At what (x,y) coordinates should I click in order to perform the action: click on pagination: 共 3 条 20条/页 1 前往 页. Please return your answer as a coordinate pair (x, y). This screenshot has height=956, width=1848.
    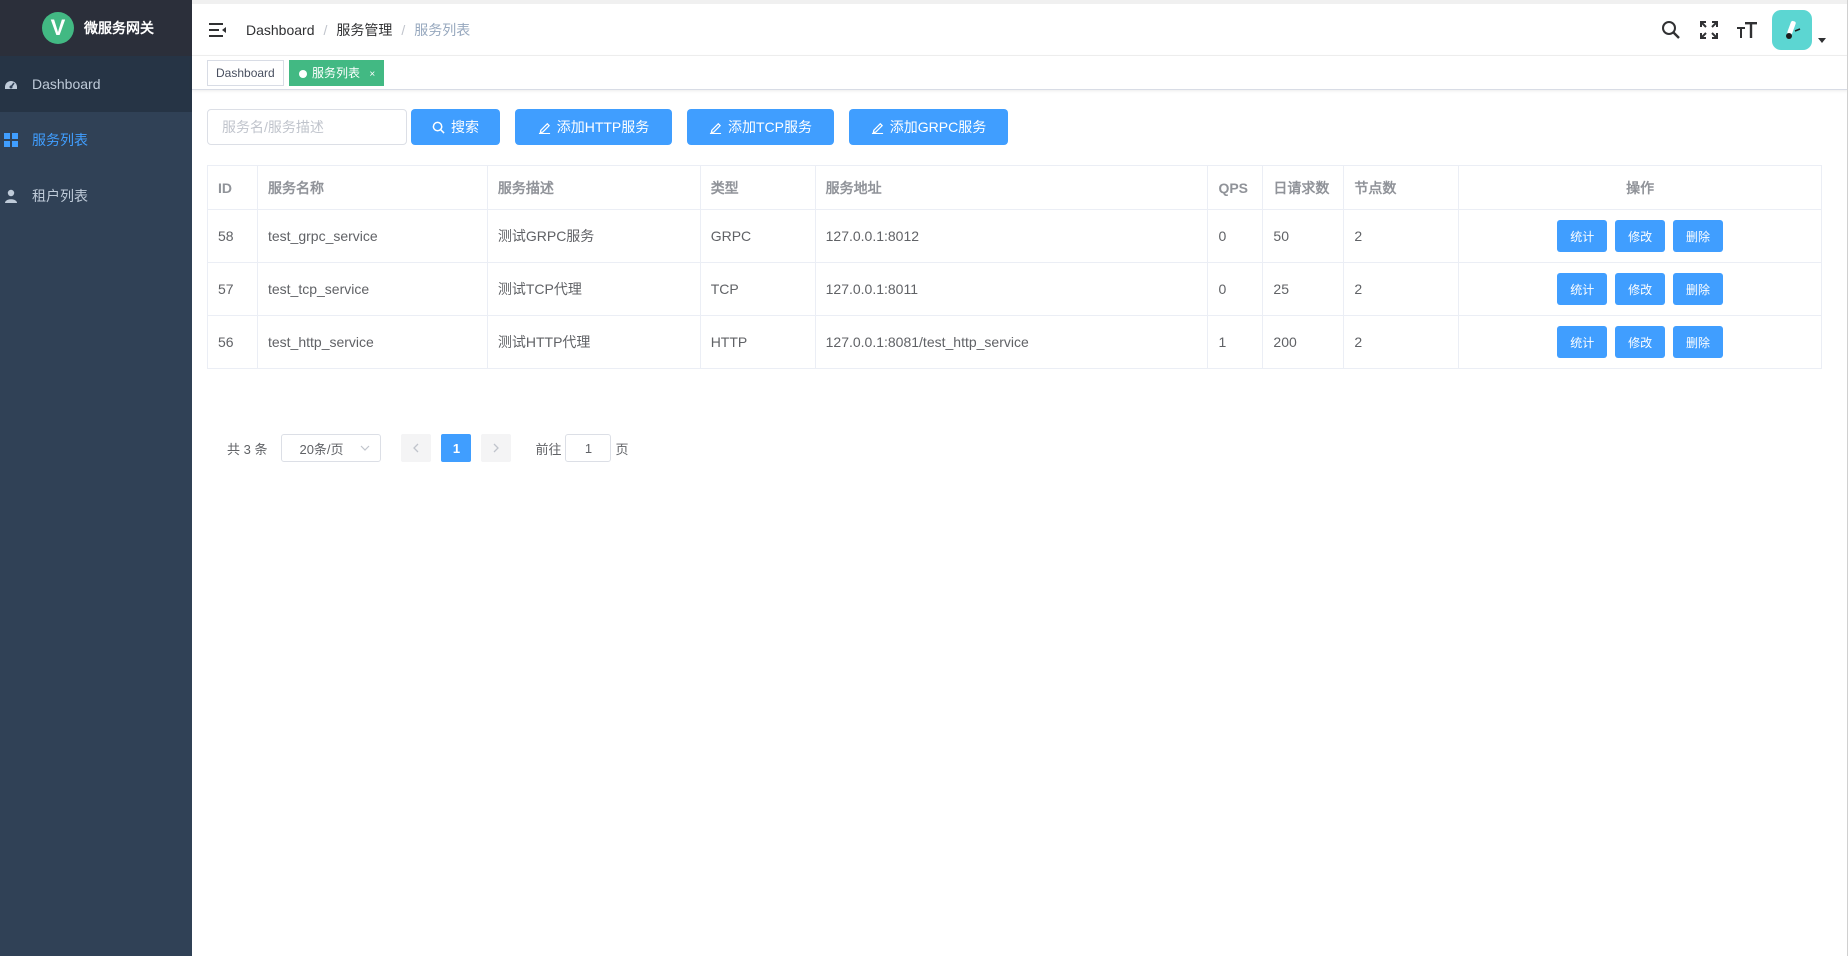
    Looking at the image, I should click on (428, 448).